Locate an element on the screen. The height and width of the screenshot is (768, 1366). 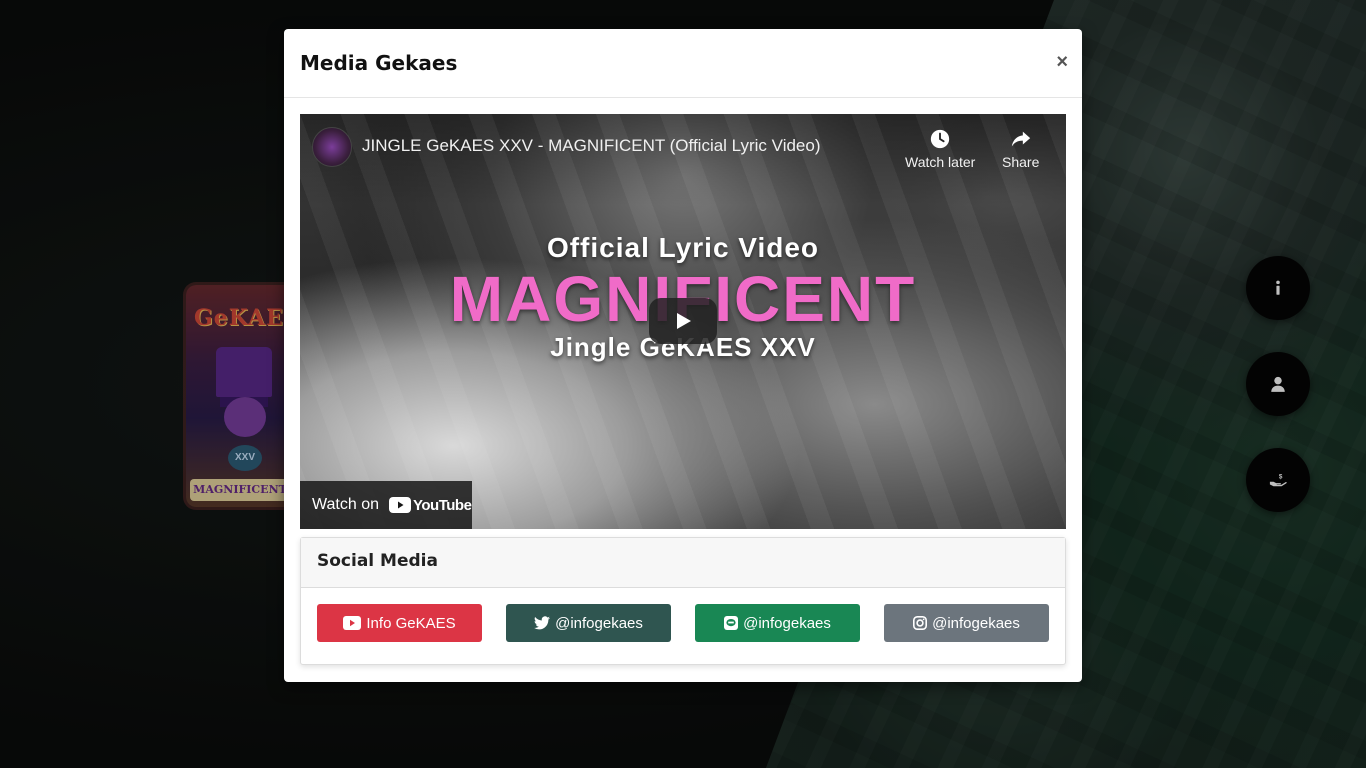
poster-banner: MAGNIFICENT is located at coordinates (240, 490).